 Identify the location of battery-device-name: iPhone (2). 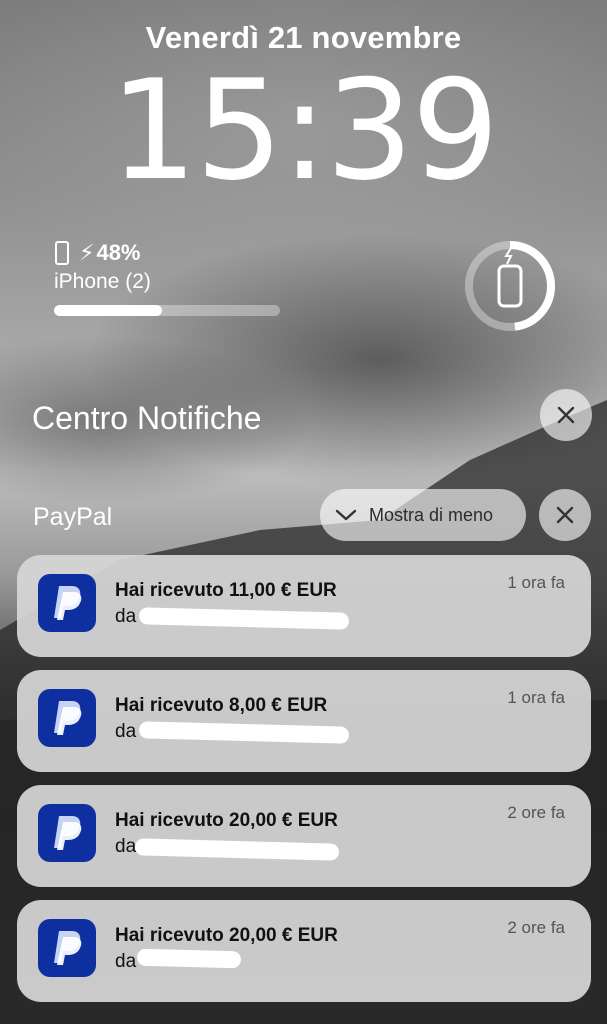
(102, 281).